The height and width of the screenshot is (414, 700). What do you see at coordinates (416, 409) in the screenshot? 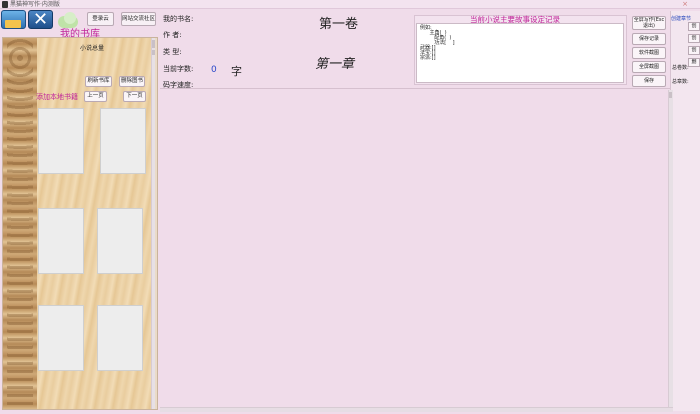
I see `horizontal-scrollbar` at bounding box center [416, 409].